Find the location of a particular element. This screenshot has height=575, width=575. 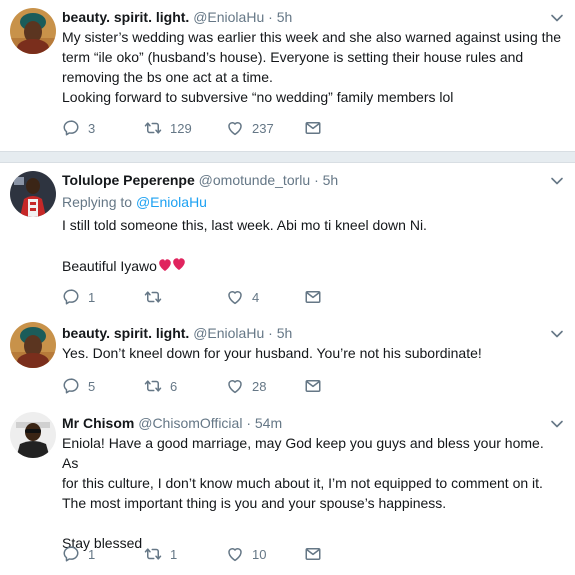

tweet-line-with-emoji: Beautiful Iyawo is located at coordinates (312, 266).